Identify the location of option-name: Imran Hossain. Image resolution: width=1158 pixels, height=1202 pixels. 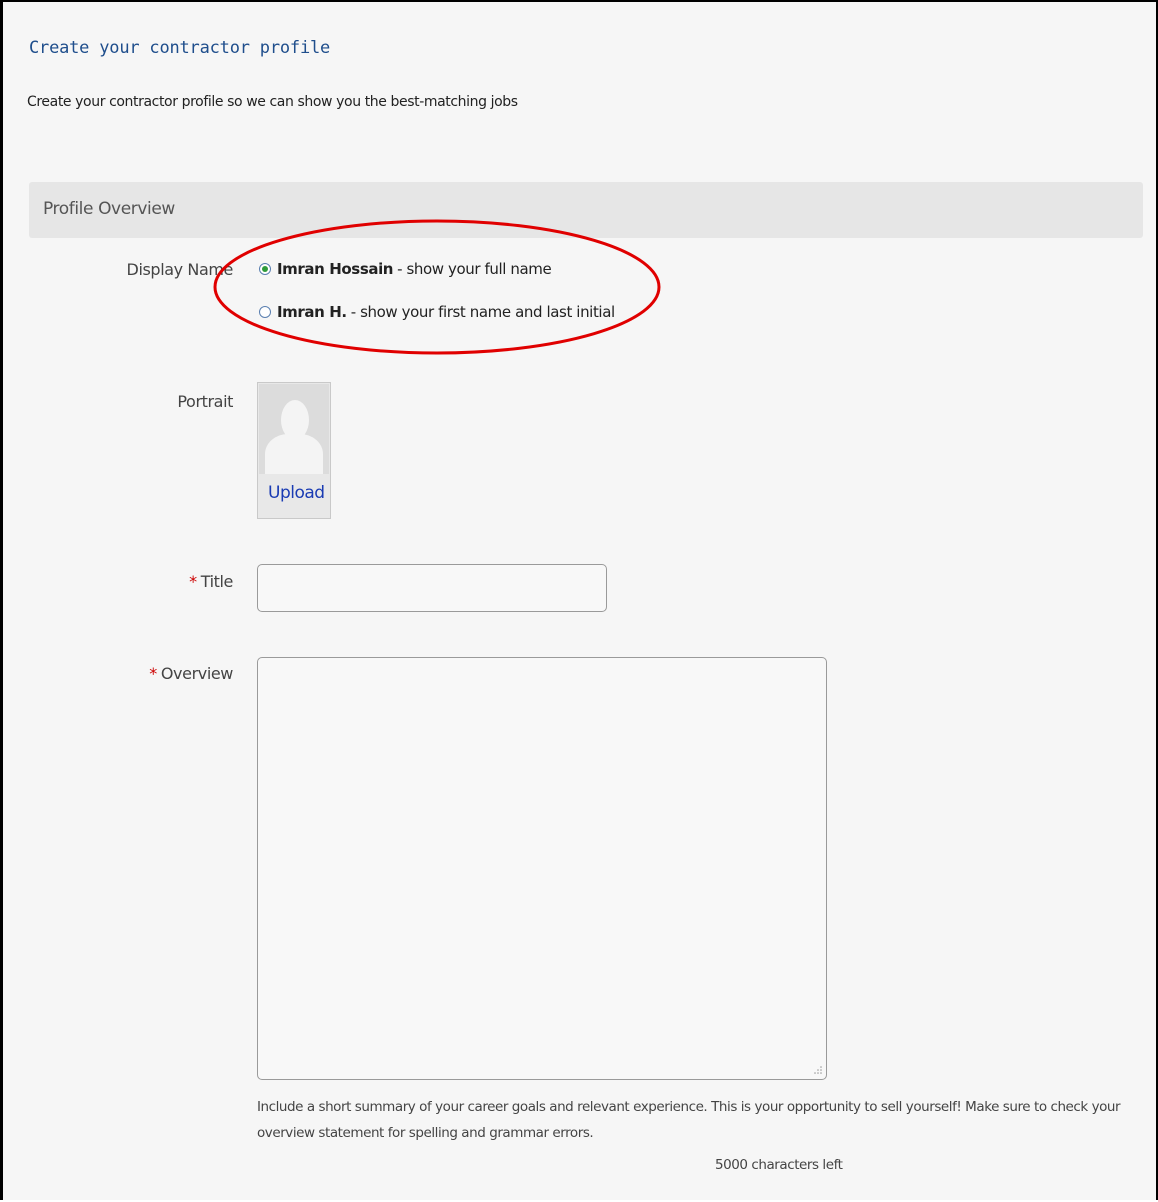
(335, 269).